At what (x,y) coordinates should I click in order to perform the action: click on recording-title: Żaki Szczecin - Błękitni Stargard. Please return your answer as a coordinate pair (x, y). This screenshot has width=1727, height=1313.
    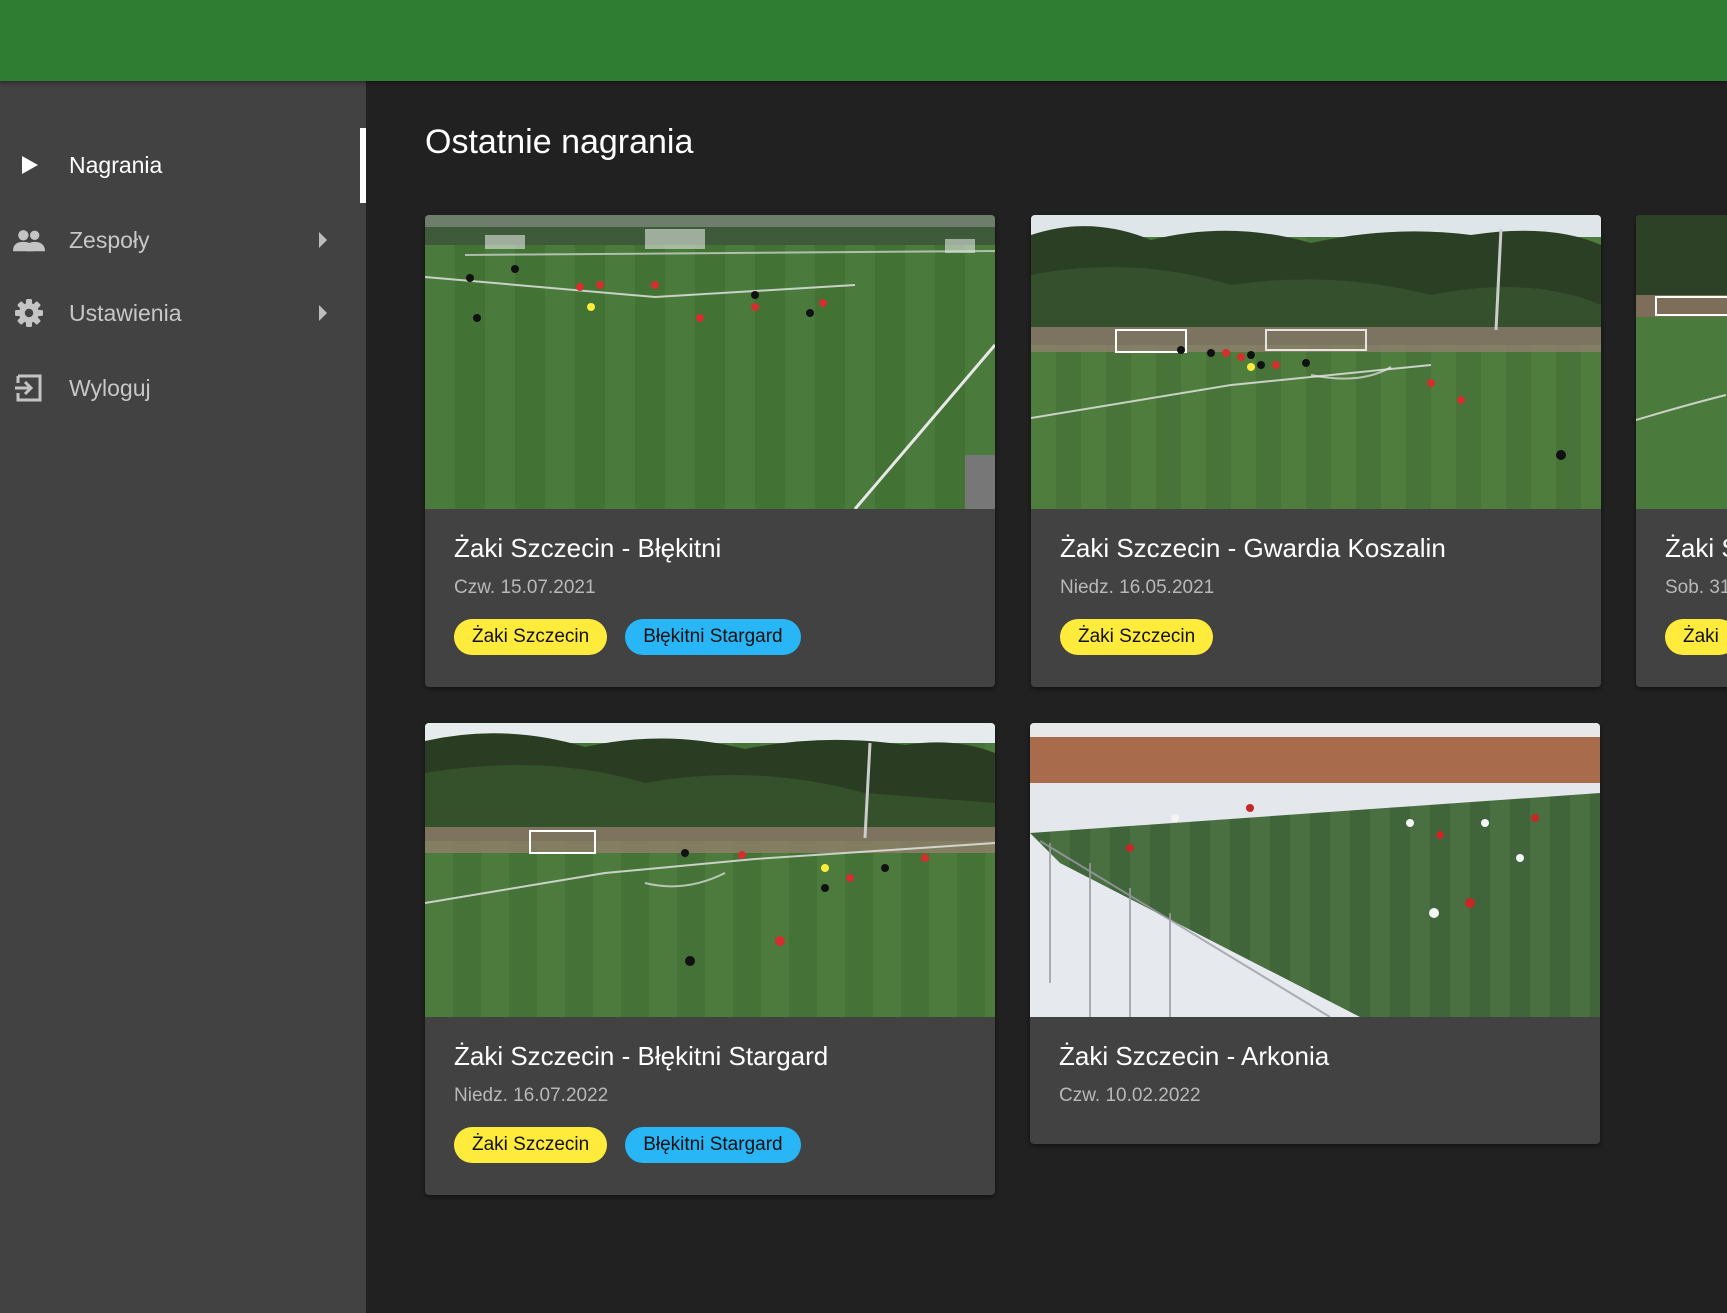
    Looking at the image, I should click on (641, 1056).